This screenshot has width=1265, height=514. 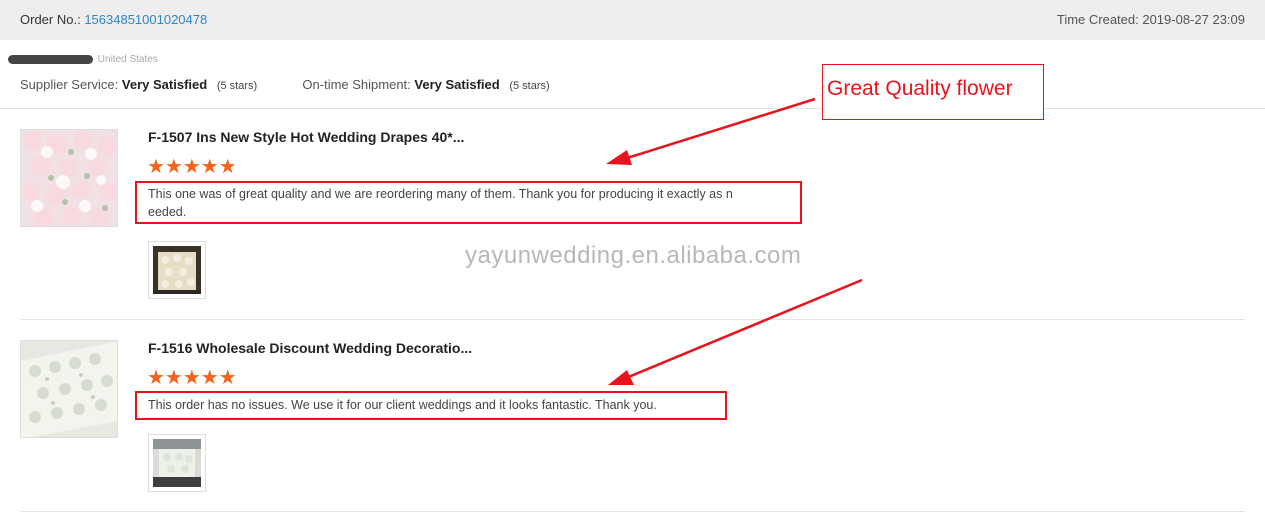 I want to click on annotation-arrows, so click(x=734, y=241).